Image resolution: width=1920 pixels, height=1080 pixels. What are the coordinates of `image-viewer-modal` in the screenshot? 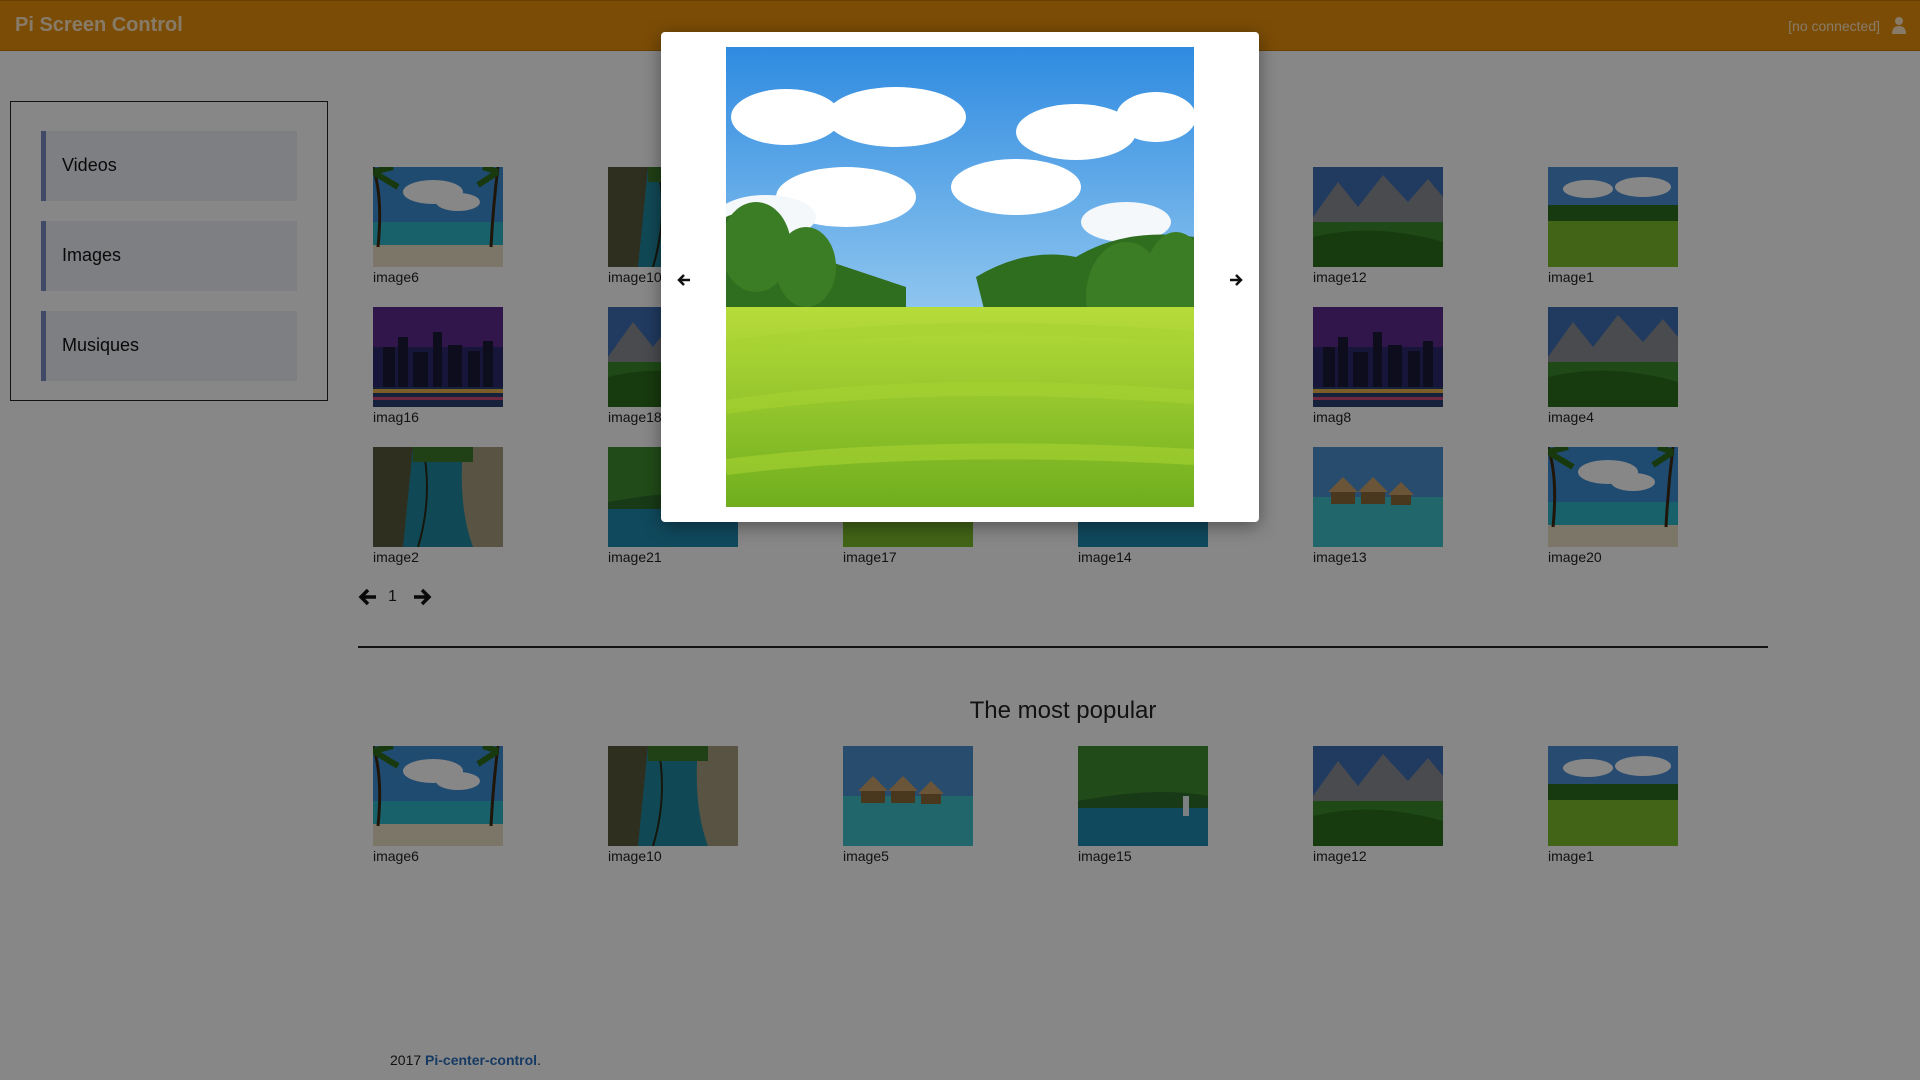 It's located at (960, 277).